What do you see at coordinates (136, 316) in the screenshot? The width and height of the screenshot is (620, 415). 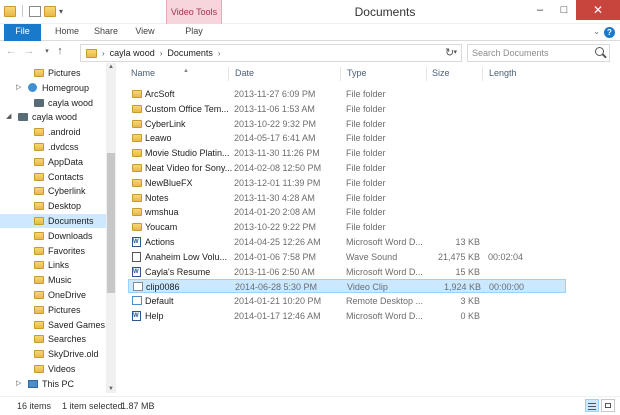 I see `word-document-icon` at bounding box center [136, 316].